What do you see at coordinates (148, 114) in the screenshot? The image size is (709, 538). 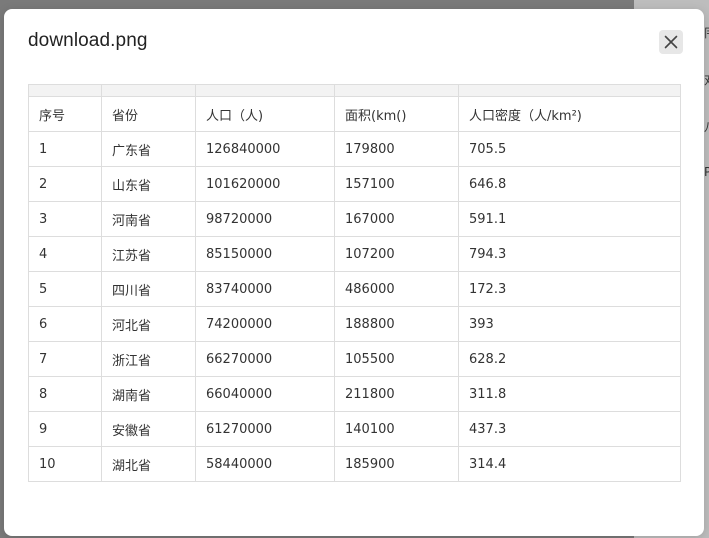 I see `column-header: 省份` at bounding box center [148, 114].